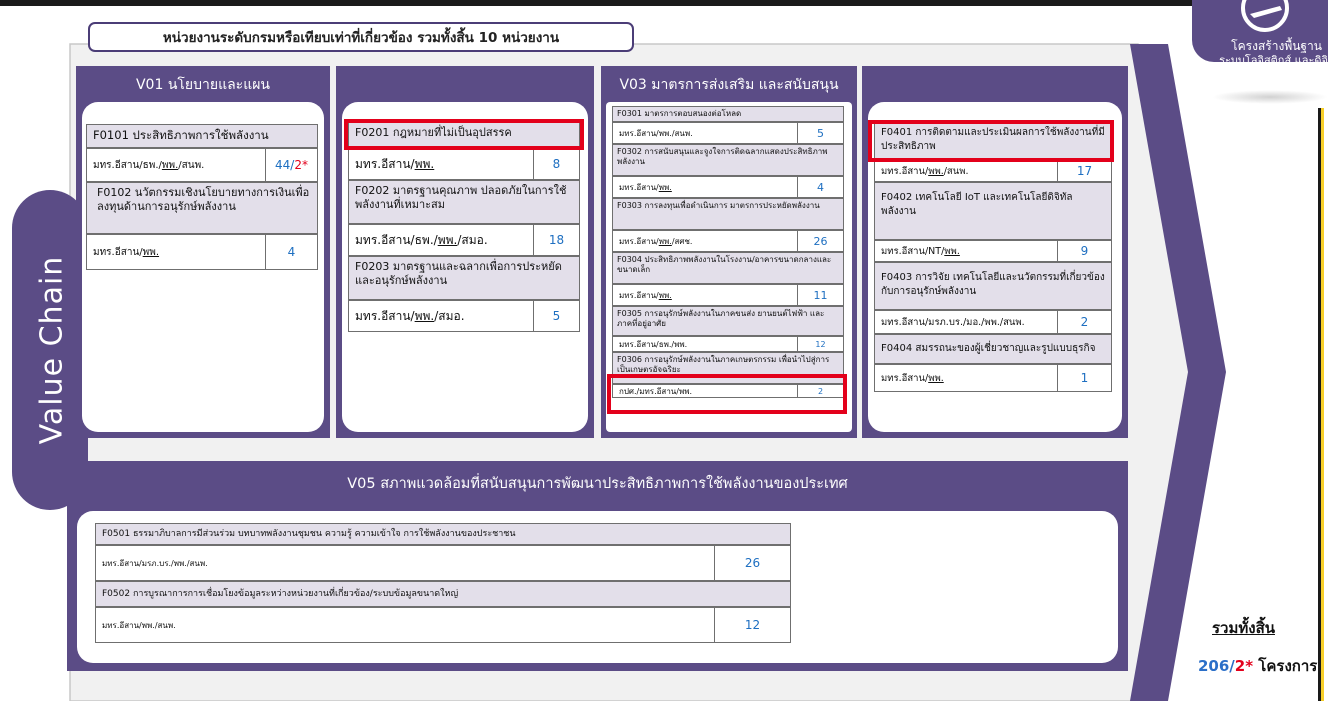 The height and width of the screenshot is (701, 1328). I want to click on f0501-row: มทร.อีสาน/มรภ.บร./พพ./สนพ. 26, so click(443, 563).